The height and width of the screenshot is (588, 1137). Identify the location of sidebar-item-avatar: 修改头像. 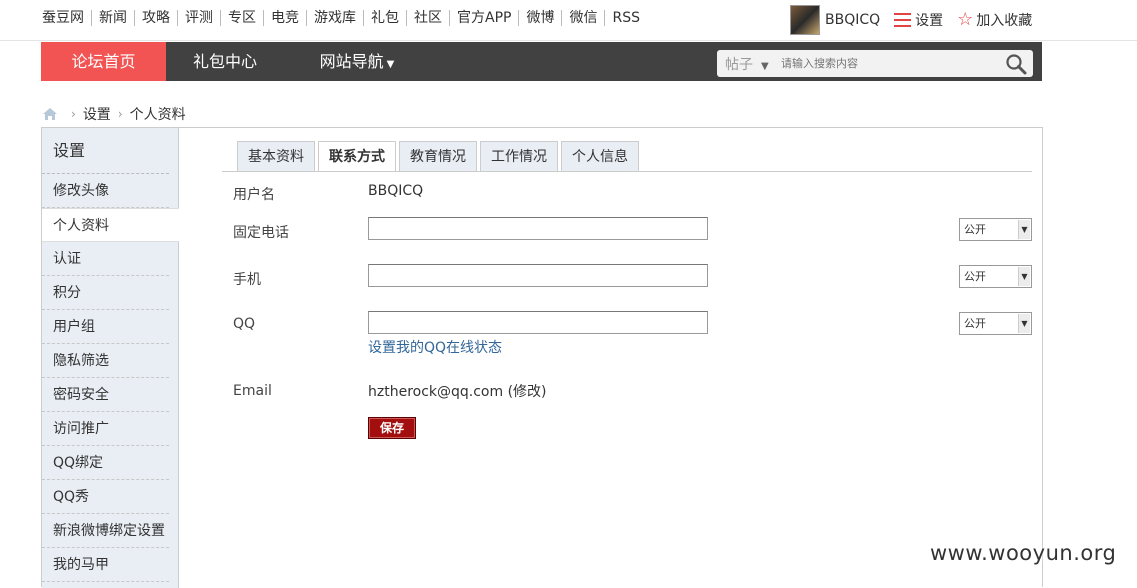
(105, 191).